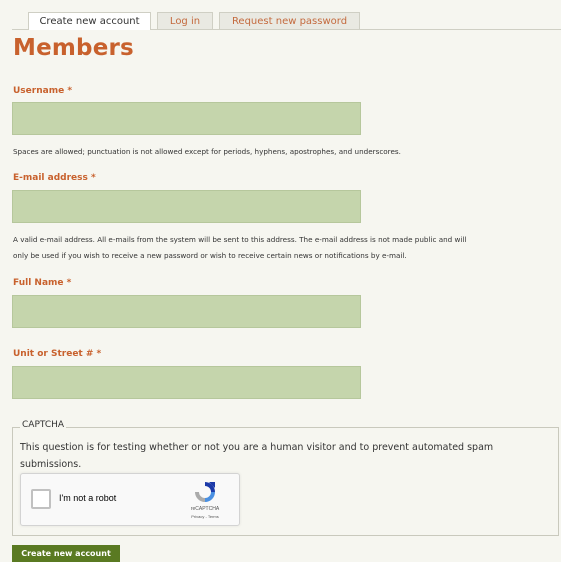 This screenshot has width=561, height=562. What do you see at coordinates (185, 20) in the screenshot?
I see `tab-log-in: Log in` at bounding box center [185, 20].